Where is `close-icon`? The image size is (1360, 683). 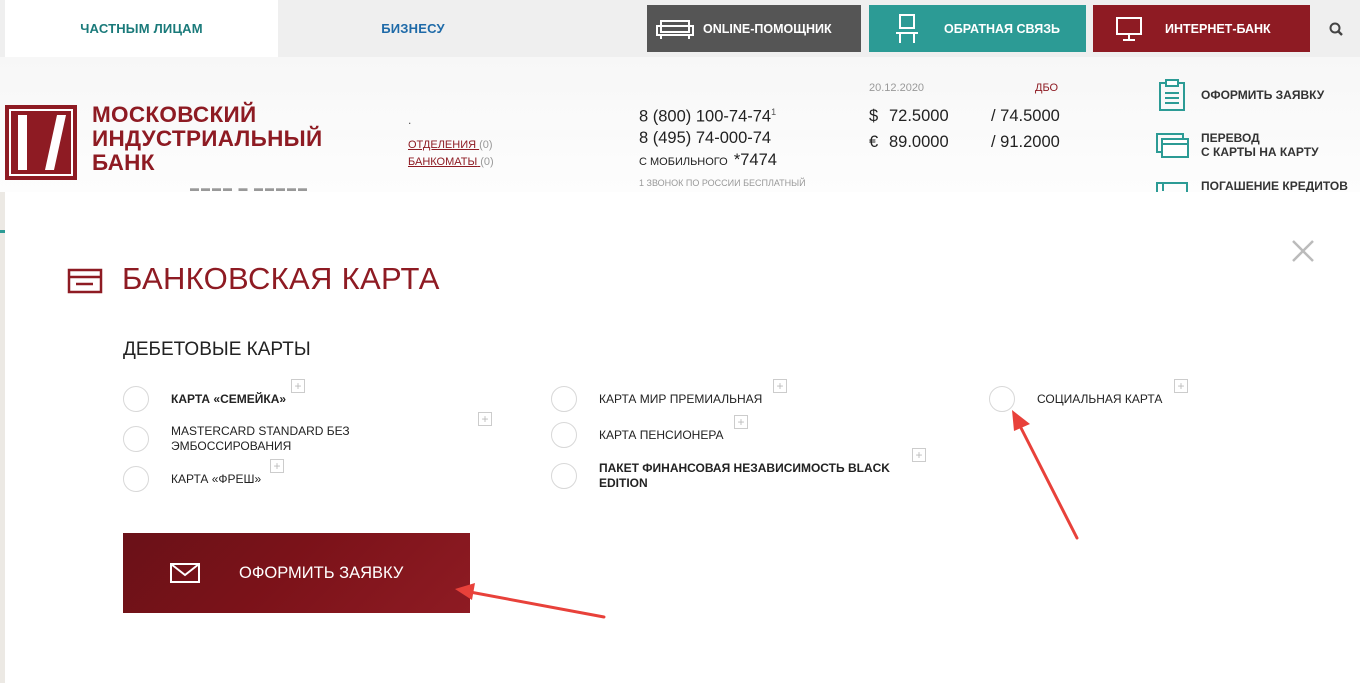 close-icon is located at coordinates (1303, 251).